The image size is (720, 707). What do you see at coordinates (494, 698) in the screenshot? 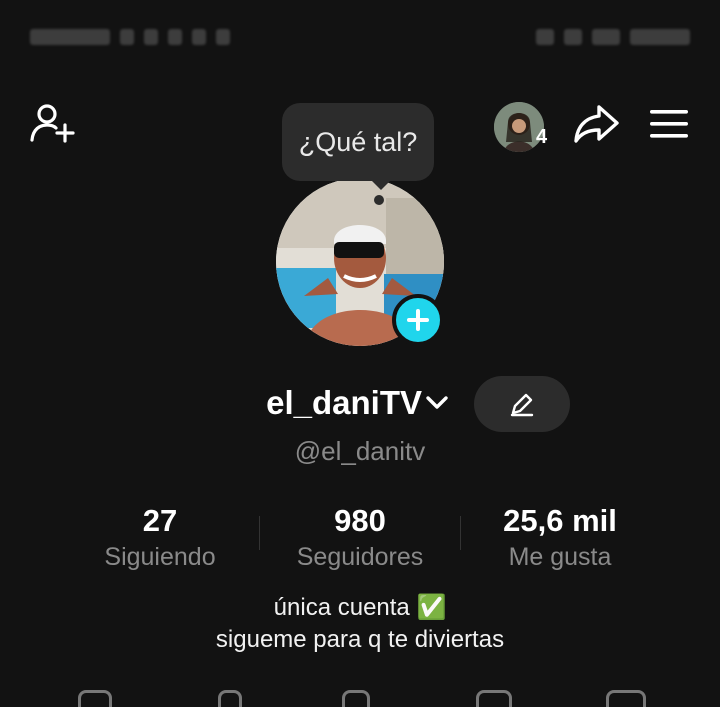
I see `saved-tab-icon` at bounding box center [494, 698].